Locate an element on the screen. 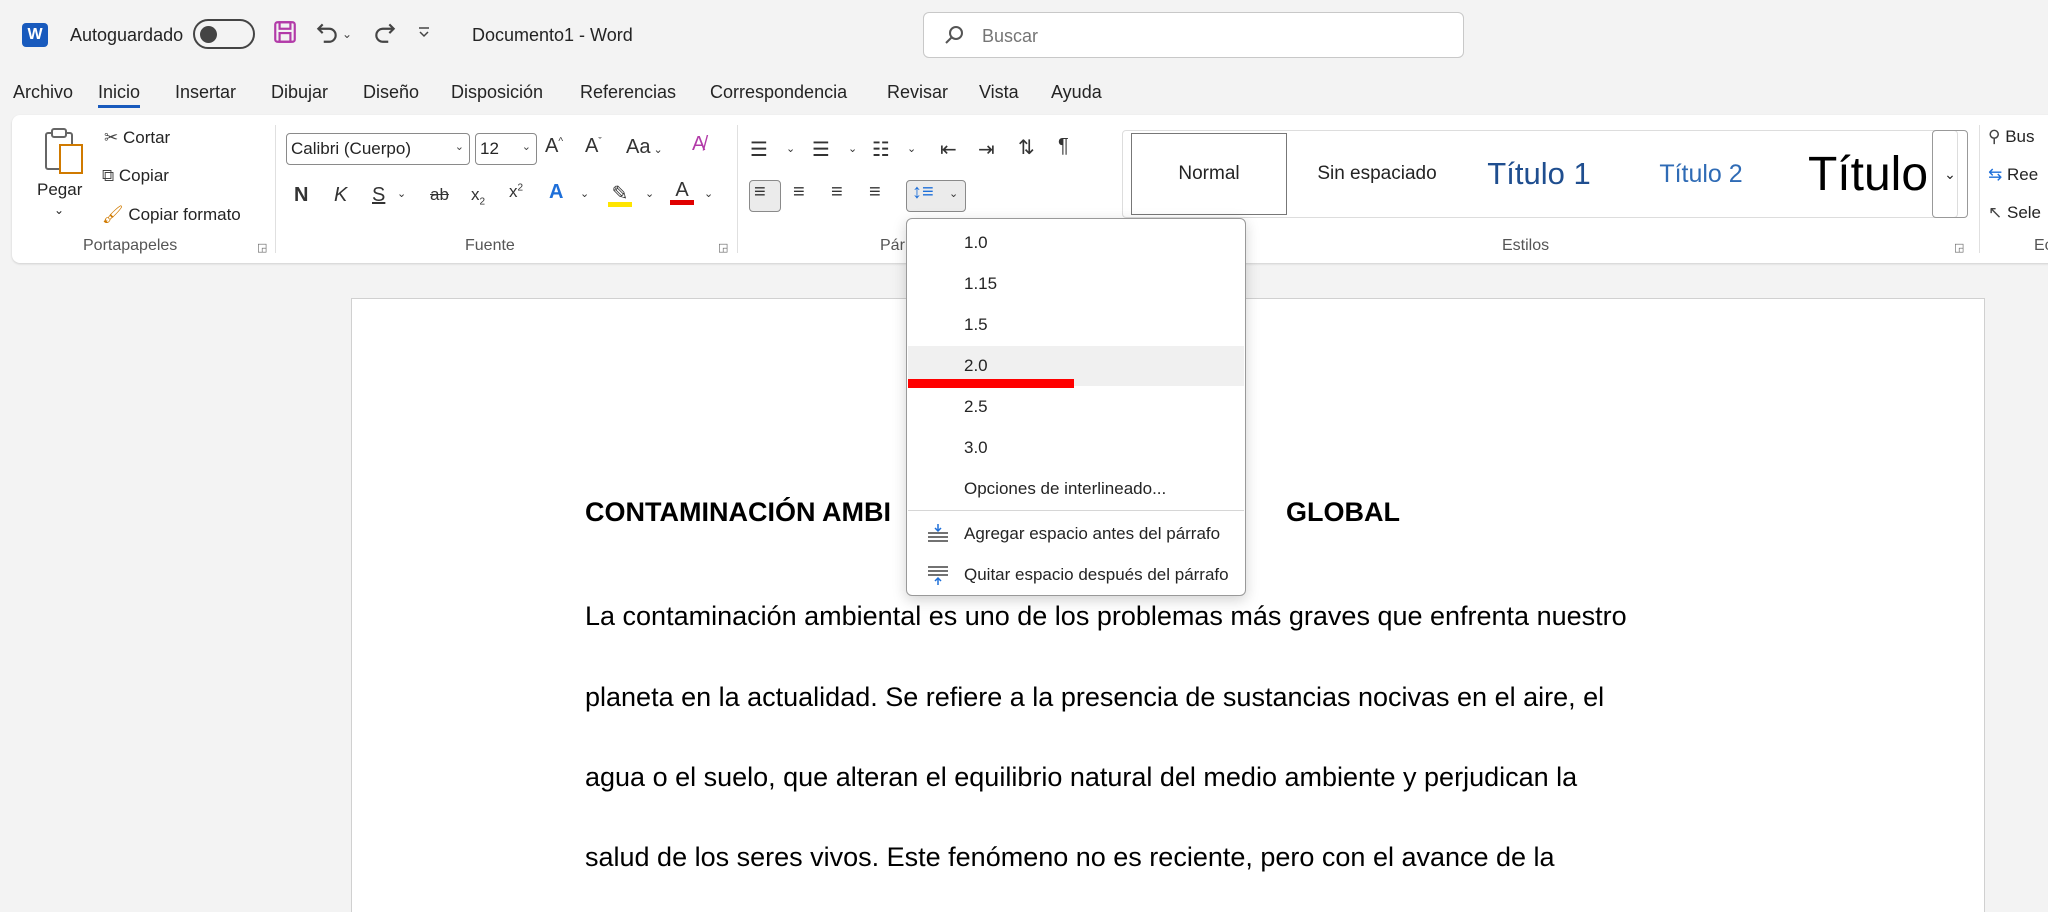  text-effects-dropdown-icon: ⌄ is located at coordinates (584, 193).